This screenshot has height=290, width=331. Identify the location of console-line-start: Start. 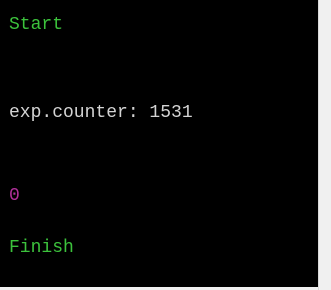
(36, 25).